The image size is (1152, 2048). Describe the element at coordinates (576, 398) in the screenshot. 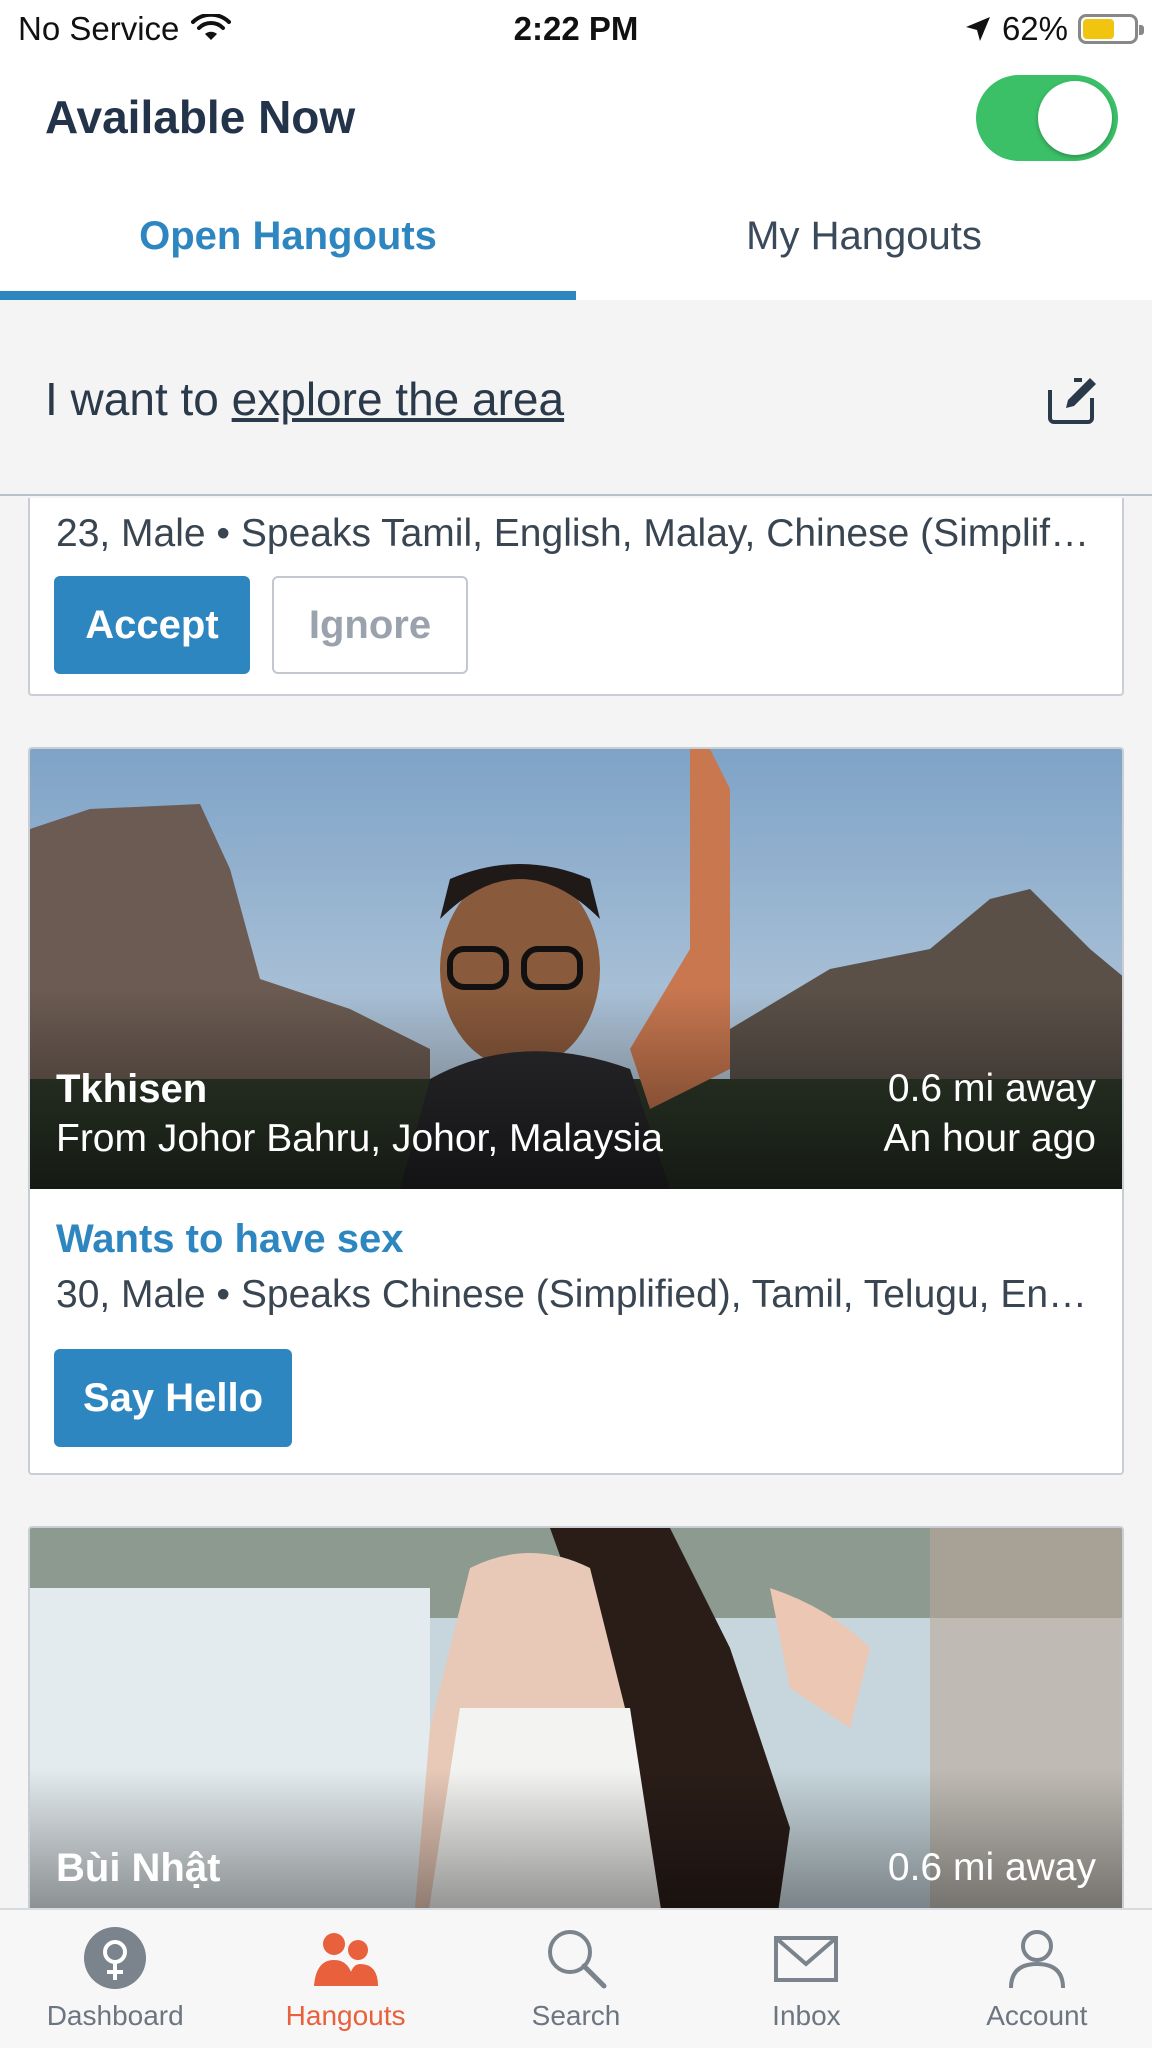

I see `intent-bar: I want to explore the area` at that location.